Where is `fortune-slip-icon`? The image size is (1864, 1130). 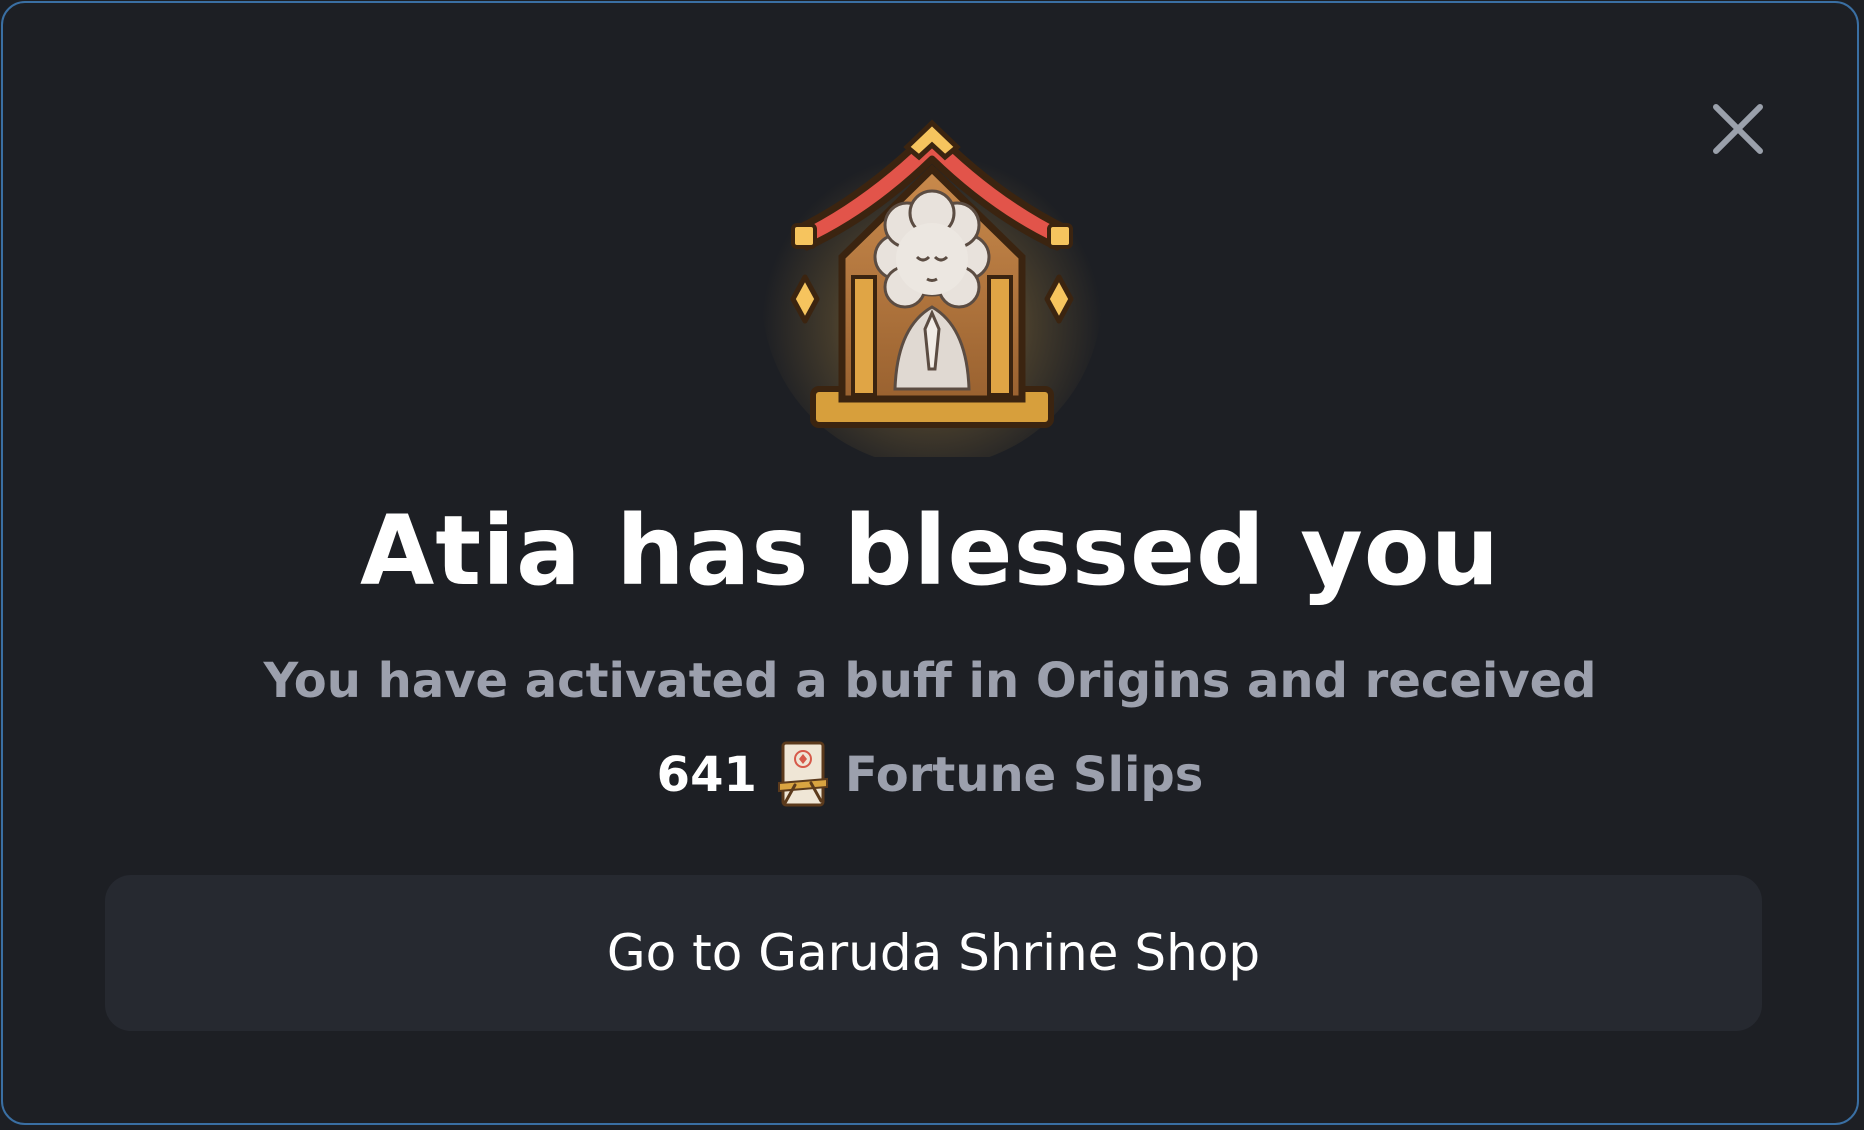
fortune-slip-icon is located at coordinates (802, 774).